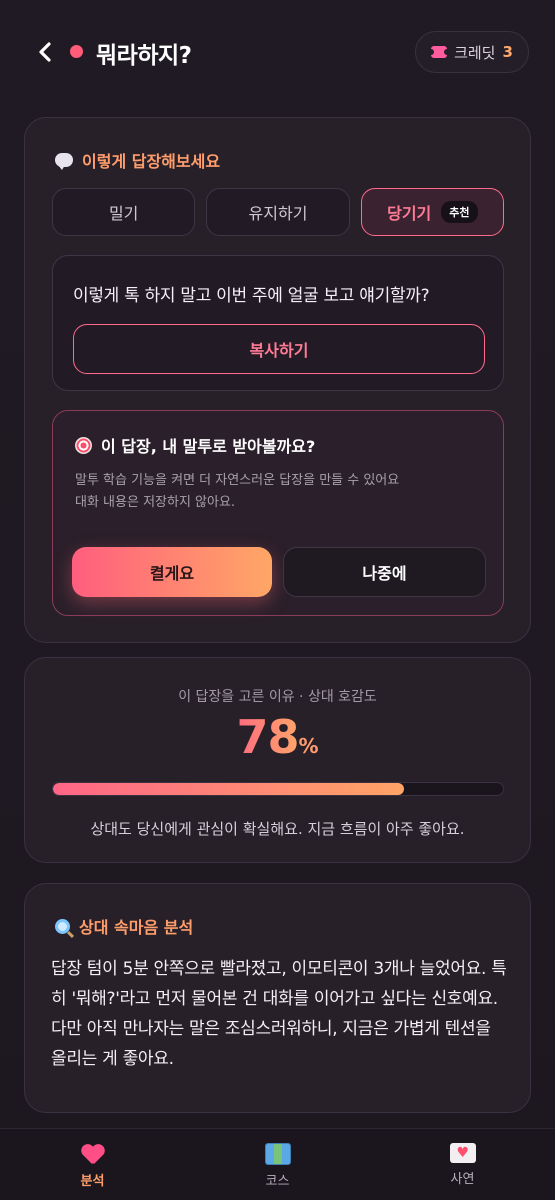 The width and height of the screenshot is (555, 1200). Describe the element at coordinates (279, 349) in the screenshot. I see `copy-button: 복사하기` at that location.